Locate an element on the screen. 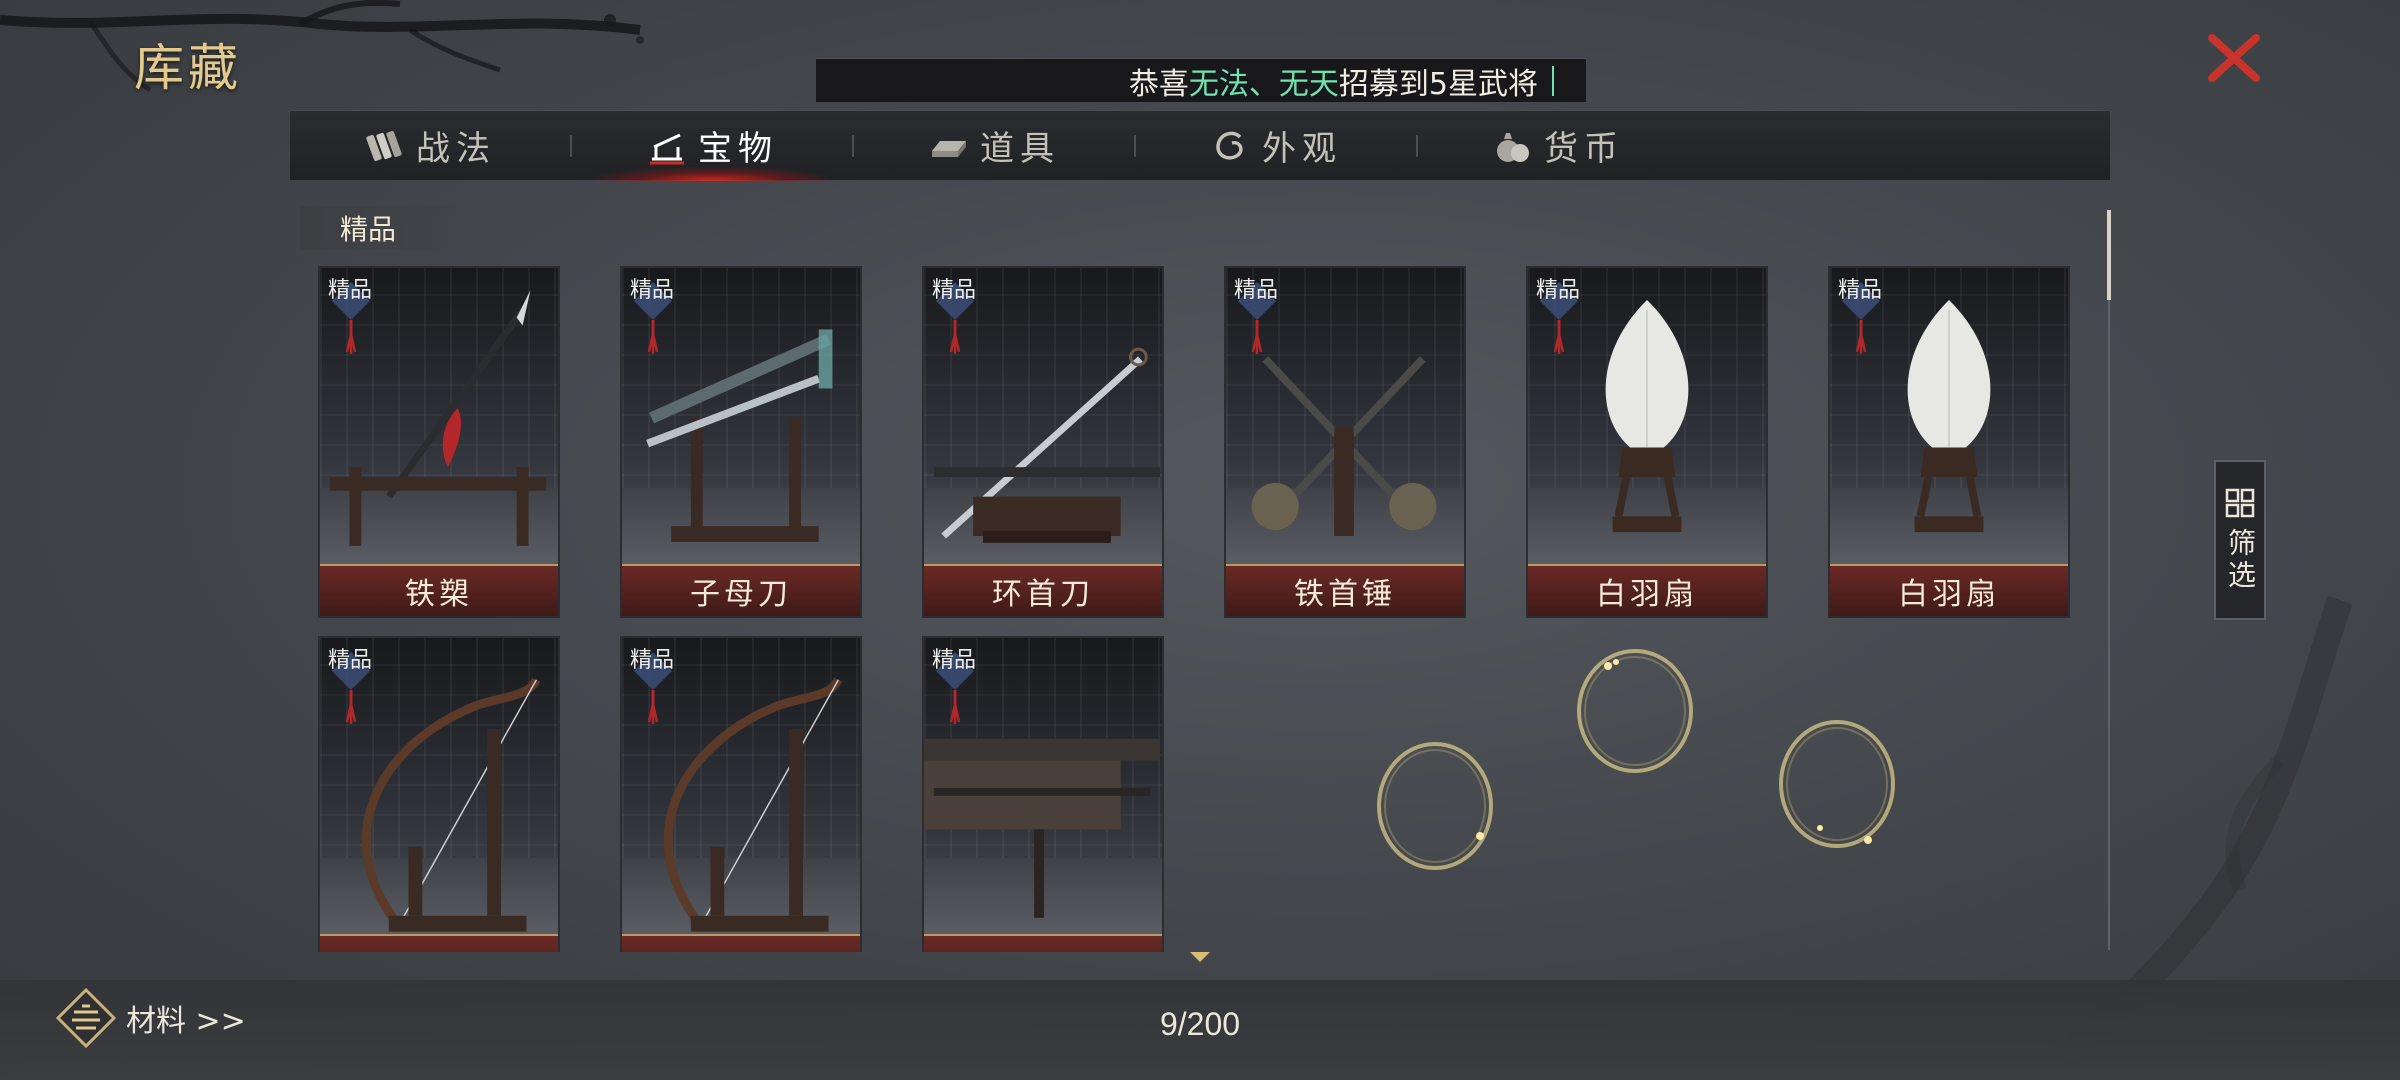 The width and height of the screenshot is (2400, 1080). item-name: 环首刀 is located at coordinates (1043, 590).